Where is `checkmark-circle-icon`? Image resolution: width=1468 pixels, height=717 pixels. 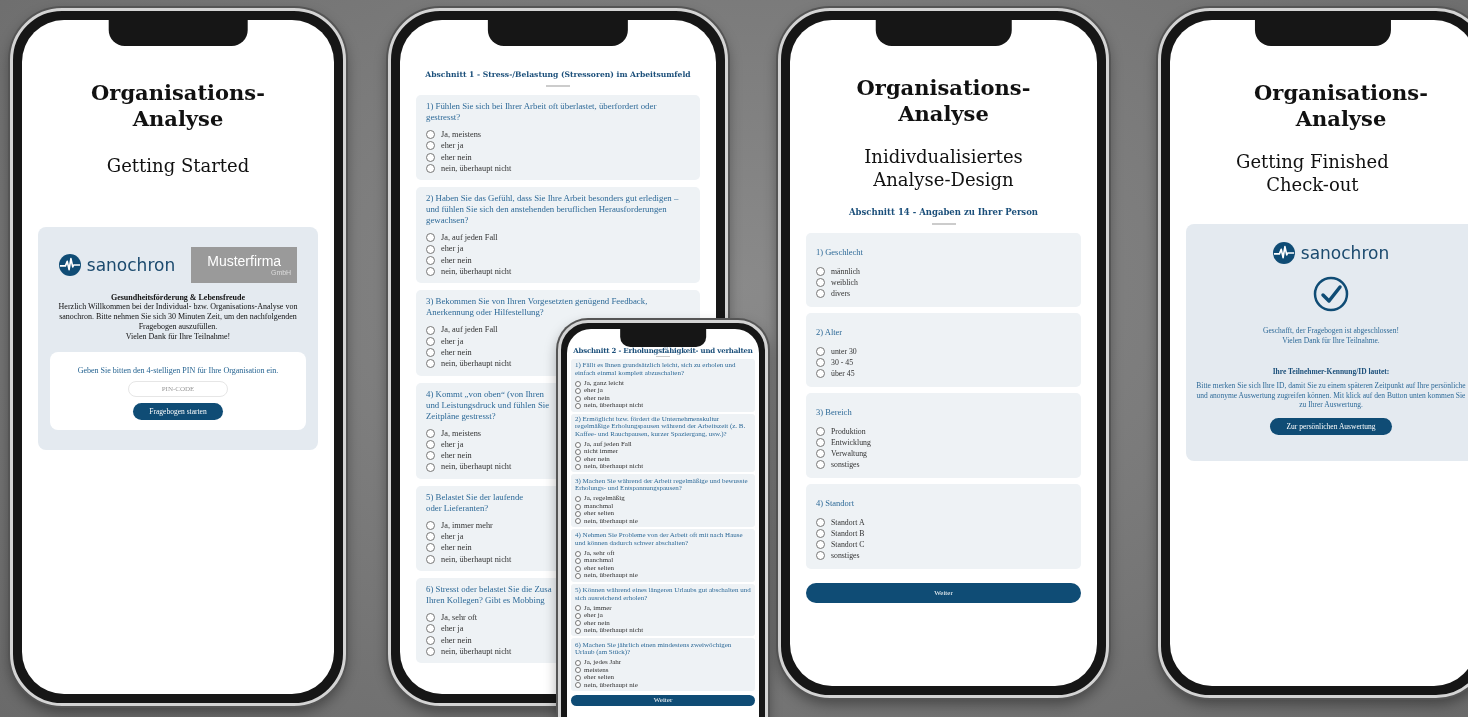
checkmark-circle-icon is located at coordinates (1331, 294).